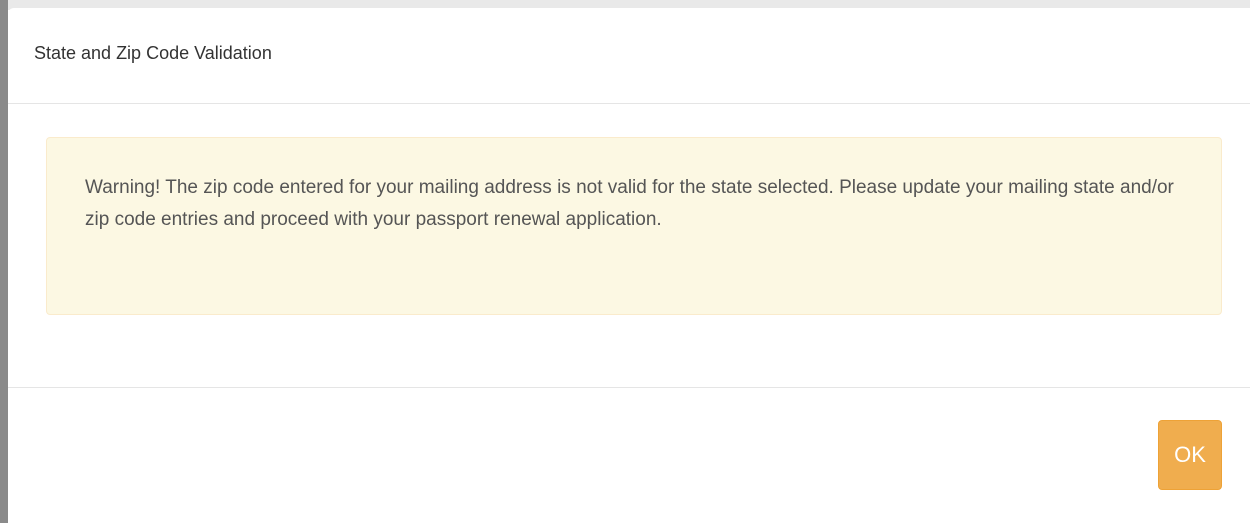  I want to click on ok-button: OK, so click(1190, 455).